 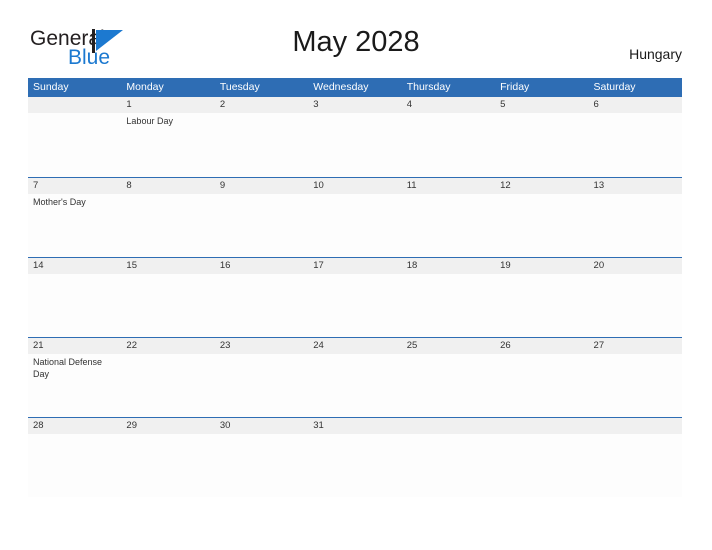 What do you see at coordinates (168, 426) in the screenshot?
I see `day-number: 29` at bounding box center [168, 426].